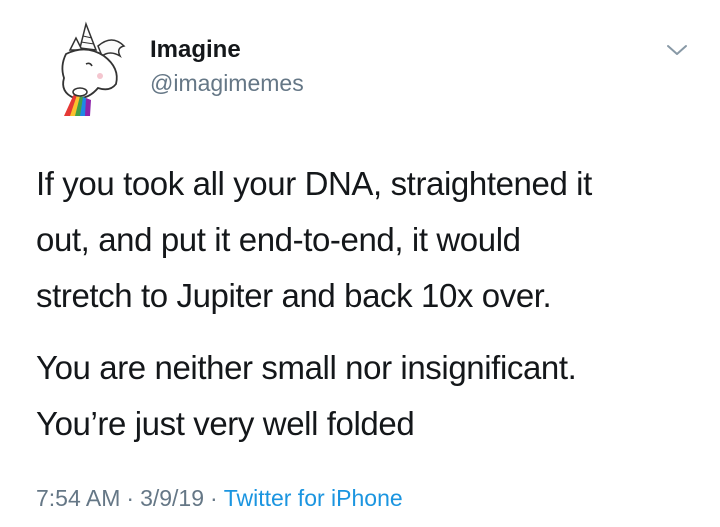  I want to click on tweet-text-line: You’re just very well folded, so click(225, 423).